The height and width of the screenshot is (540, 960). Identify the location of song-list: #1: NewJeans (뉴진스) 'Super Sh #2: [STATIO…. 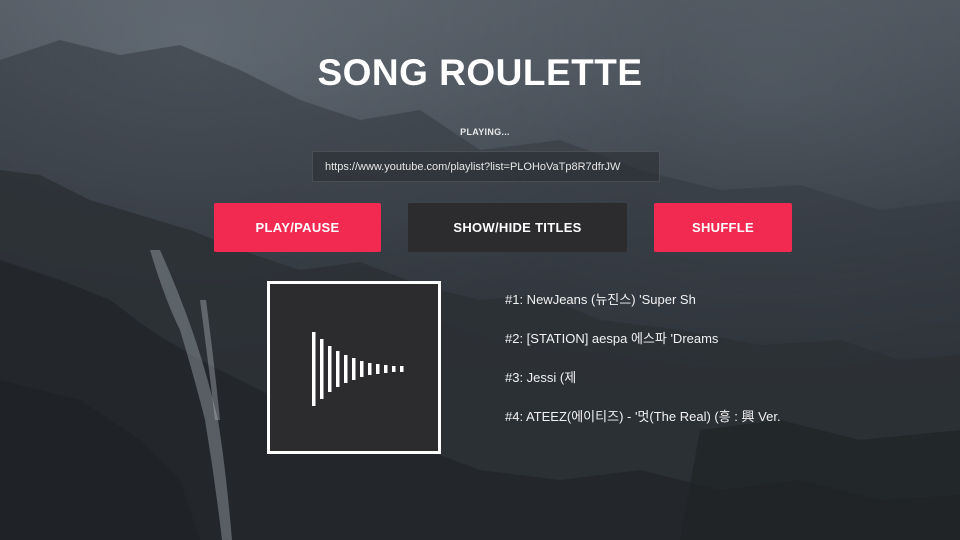
(643, 367).